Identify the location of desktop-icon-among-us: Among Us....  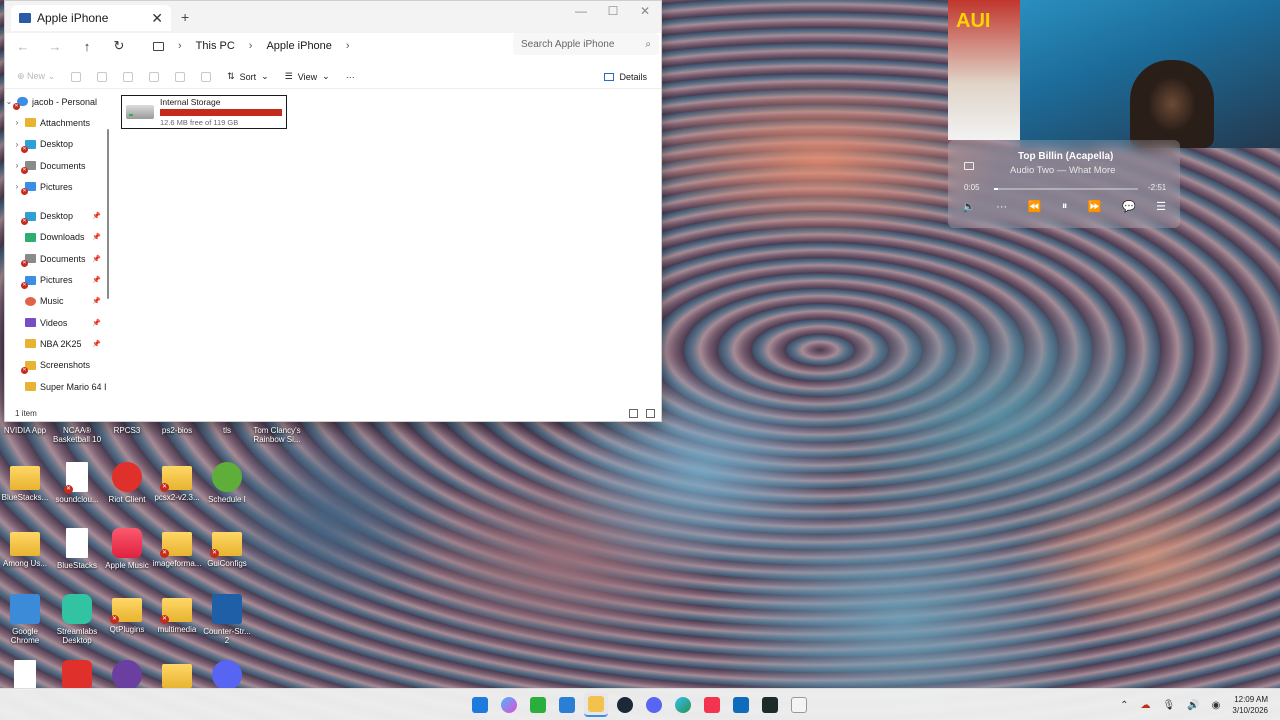
(25, 548).